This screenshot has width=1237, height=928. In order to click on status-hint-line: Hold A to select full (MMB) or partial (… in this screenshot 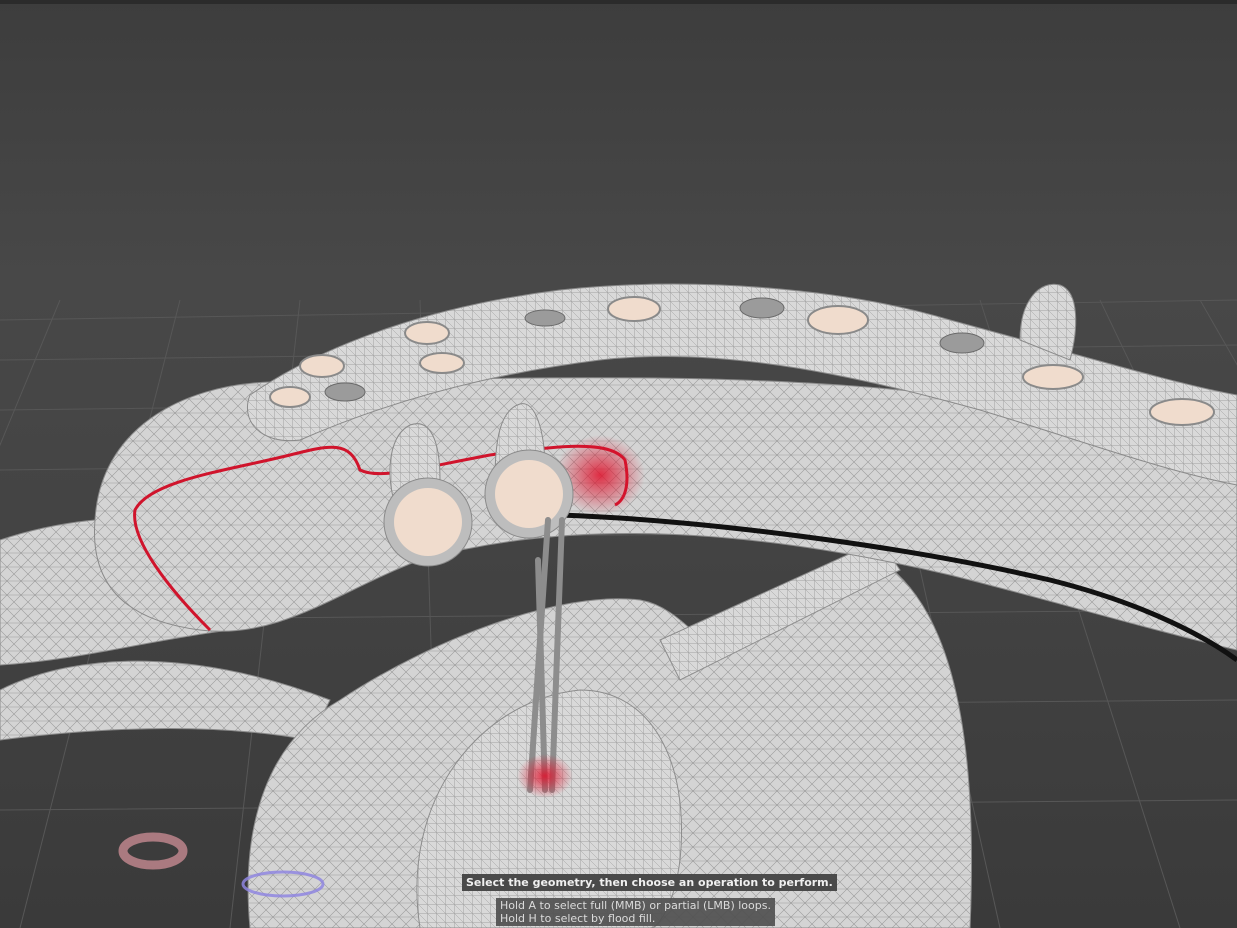, I will do `click(635, 905)`.